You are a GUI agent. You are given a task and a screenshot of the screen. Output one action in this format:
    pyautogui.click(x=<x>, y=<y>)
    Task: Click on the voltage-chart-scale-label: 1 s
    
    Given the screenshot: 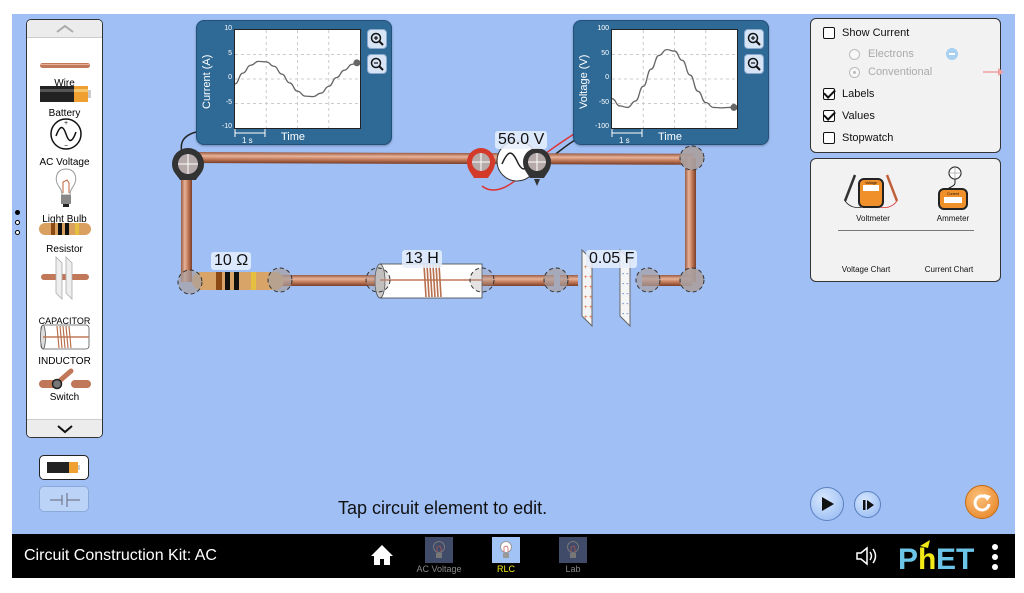 What is the action you would take?
    pyautogui.click(x=624, y=140)
    